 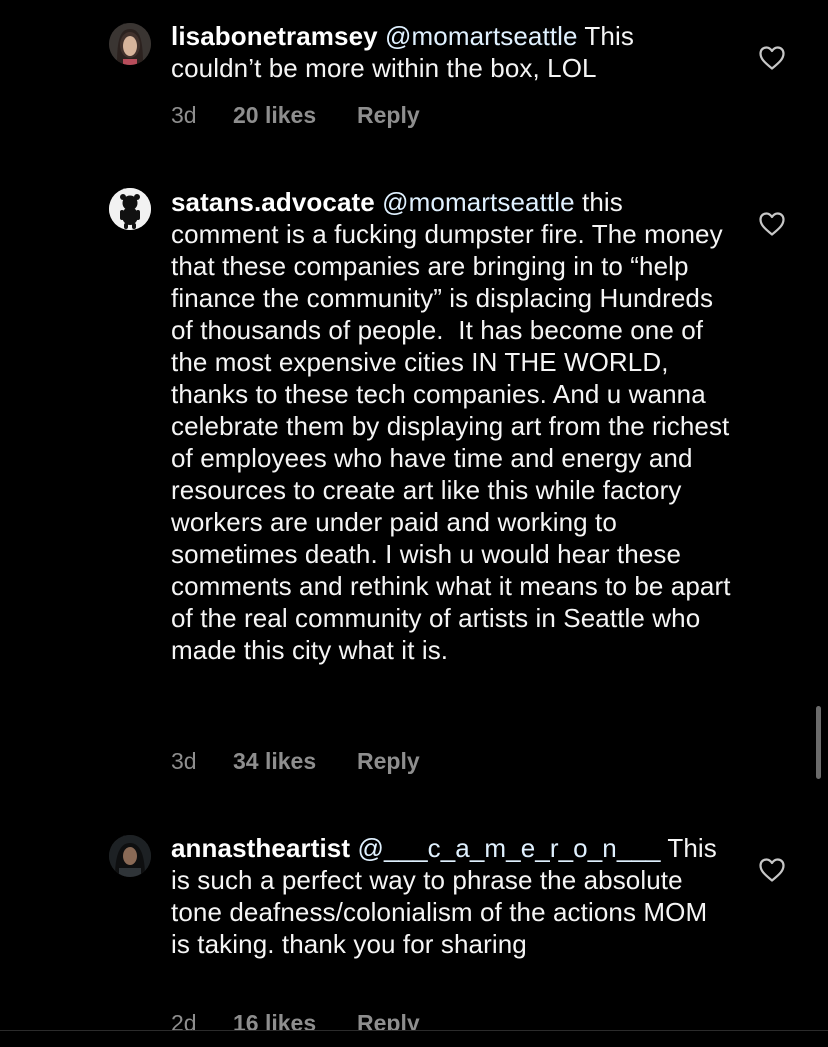 What do you see at coordinates (414, 1039) in the screenshot?
I see `bottom-mask` at bounding box center [414, 1039].